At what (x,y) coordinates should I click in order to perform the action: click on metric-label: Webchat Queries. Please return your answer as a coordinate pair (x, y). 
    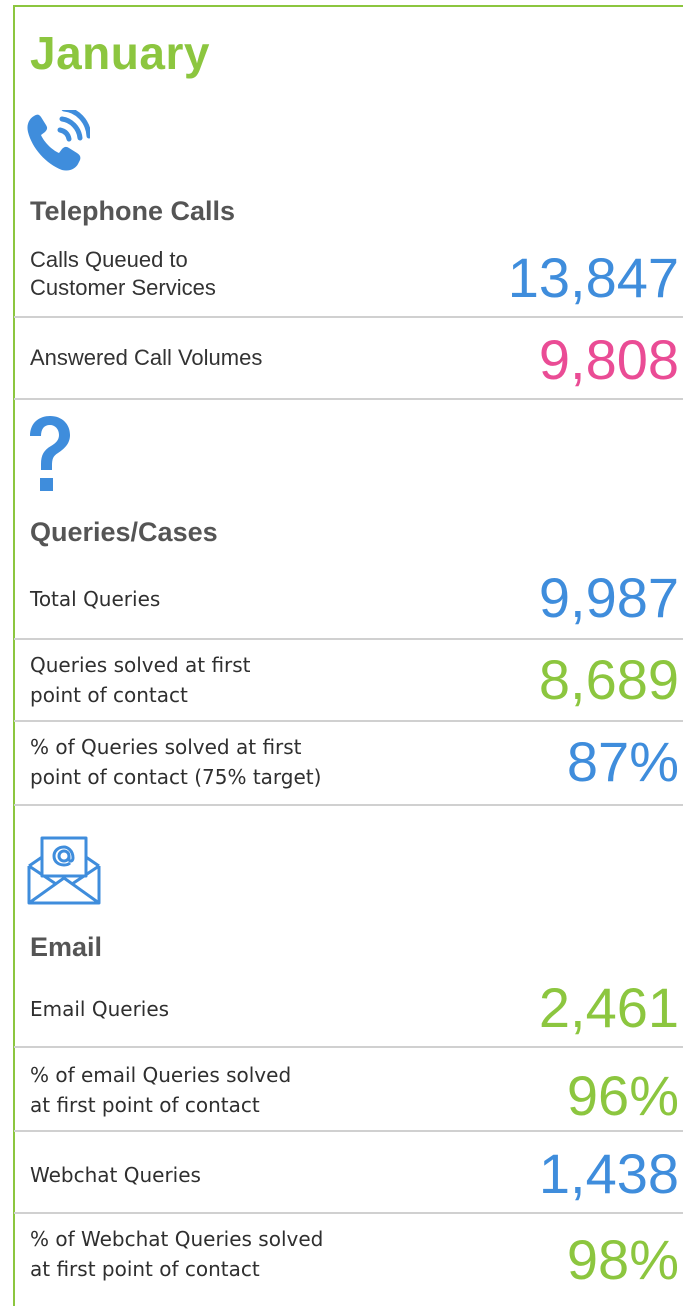
    Looking at the image, I should click on (115, 1175).